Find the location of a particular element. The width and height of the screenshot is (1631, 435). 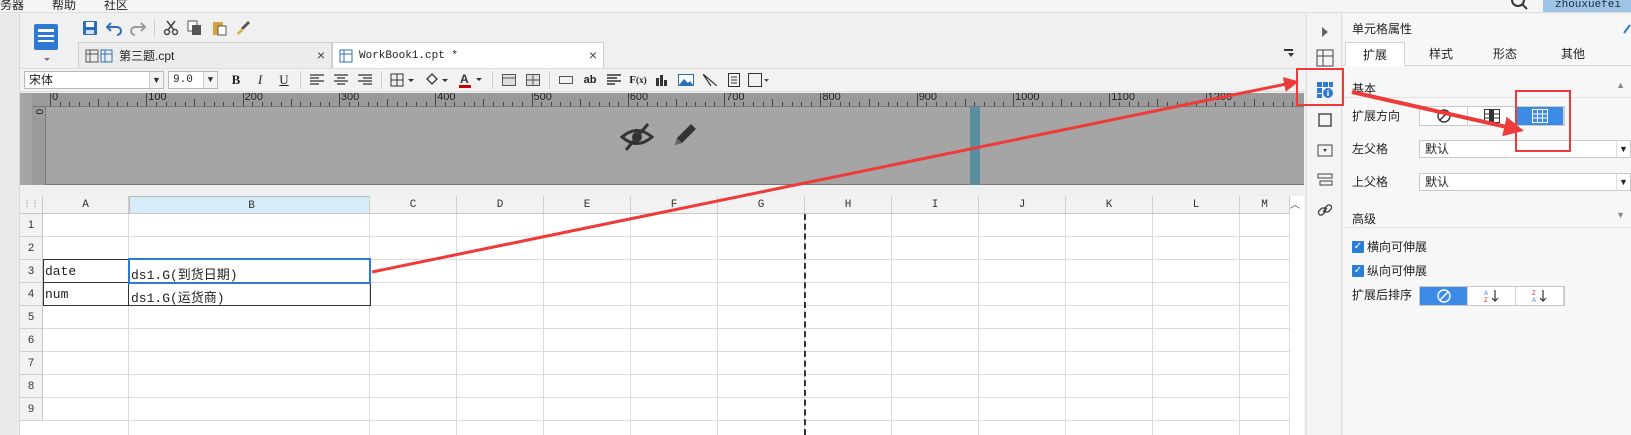

search-icon is located at coordinates (1520, 5).